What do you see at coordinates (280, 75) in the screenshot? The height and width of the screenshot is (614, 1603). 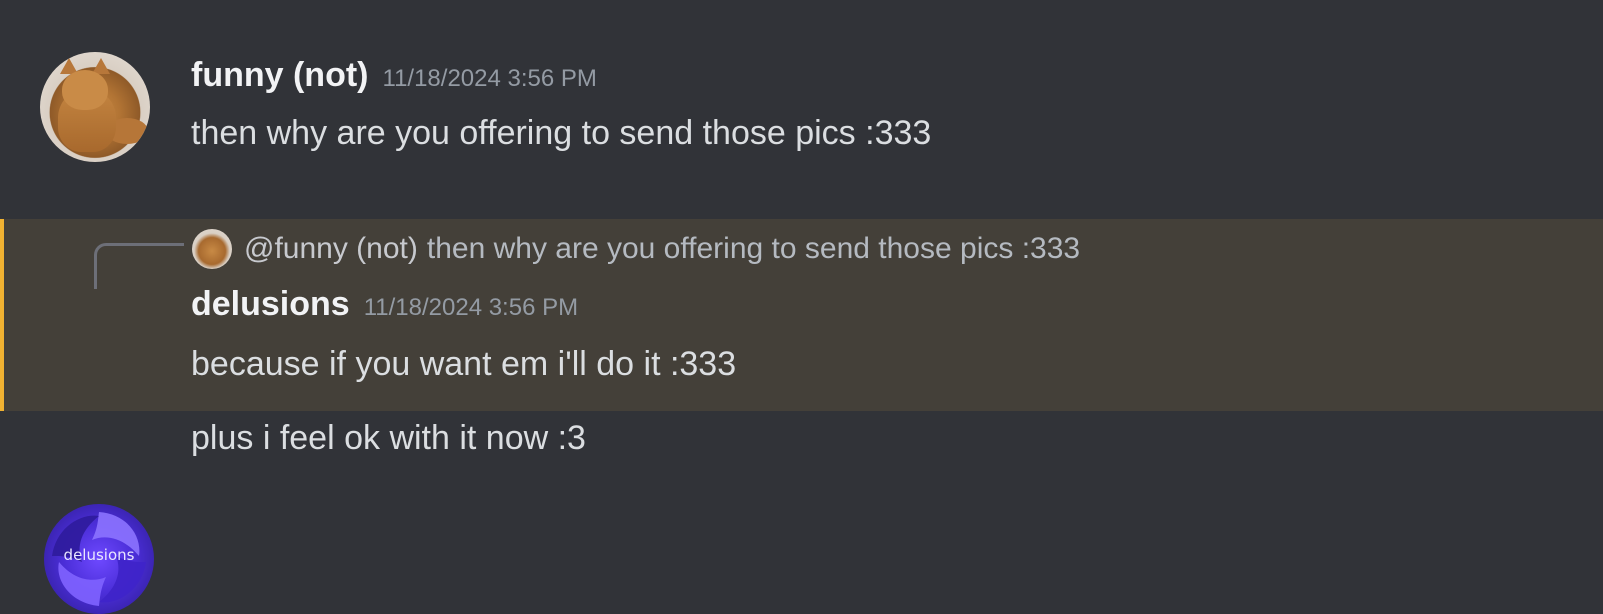 I see `username: funny (not)` at bounding box center [280, 75].